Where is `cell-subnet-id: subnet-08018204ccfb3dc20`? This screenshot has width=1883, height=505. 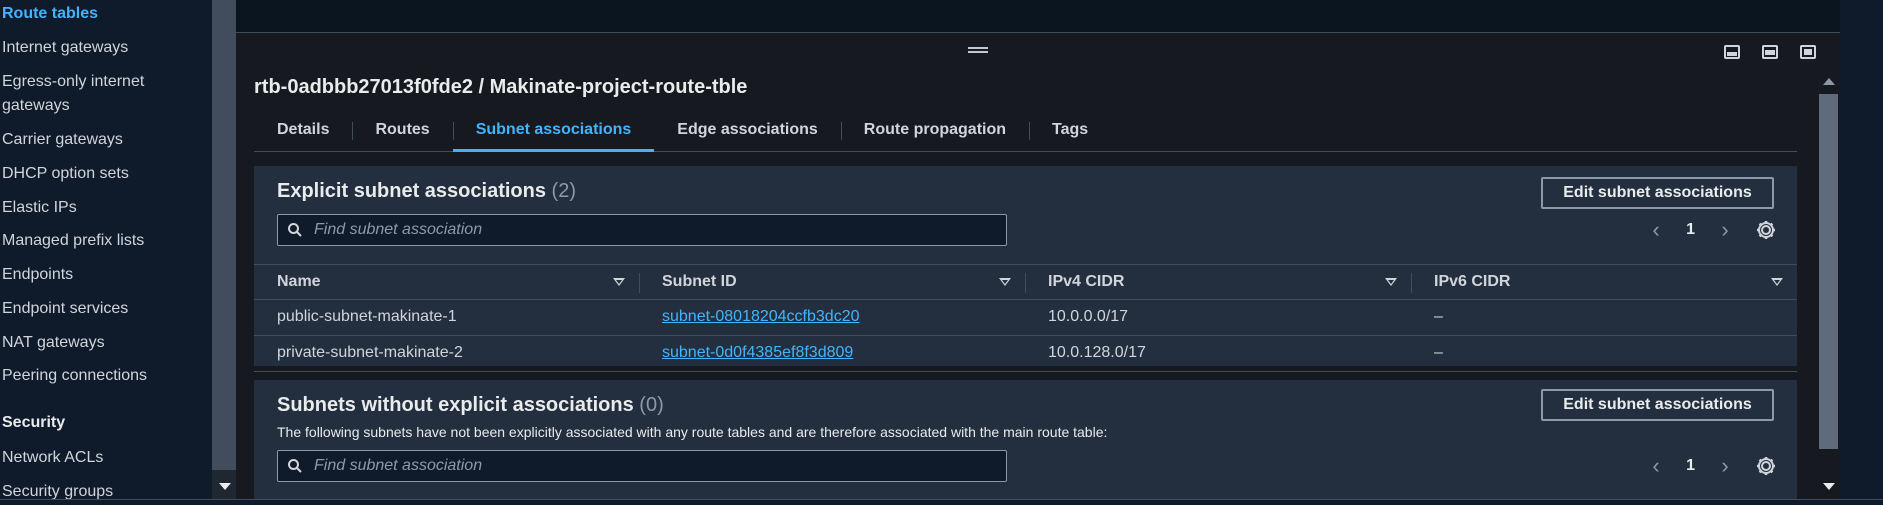 cell-subnet-id: subnet-08018204ccfb3dc20 is located at coordinates (832, 317).